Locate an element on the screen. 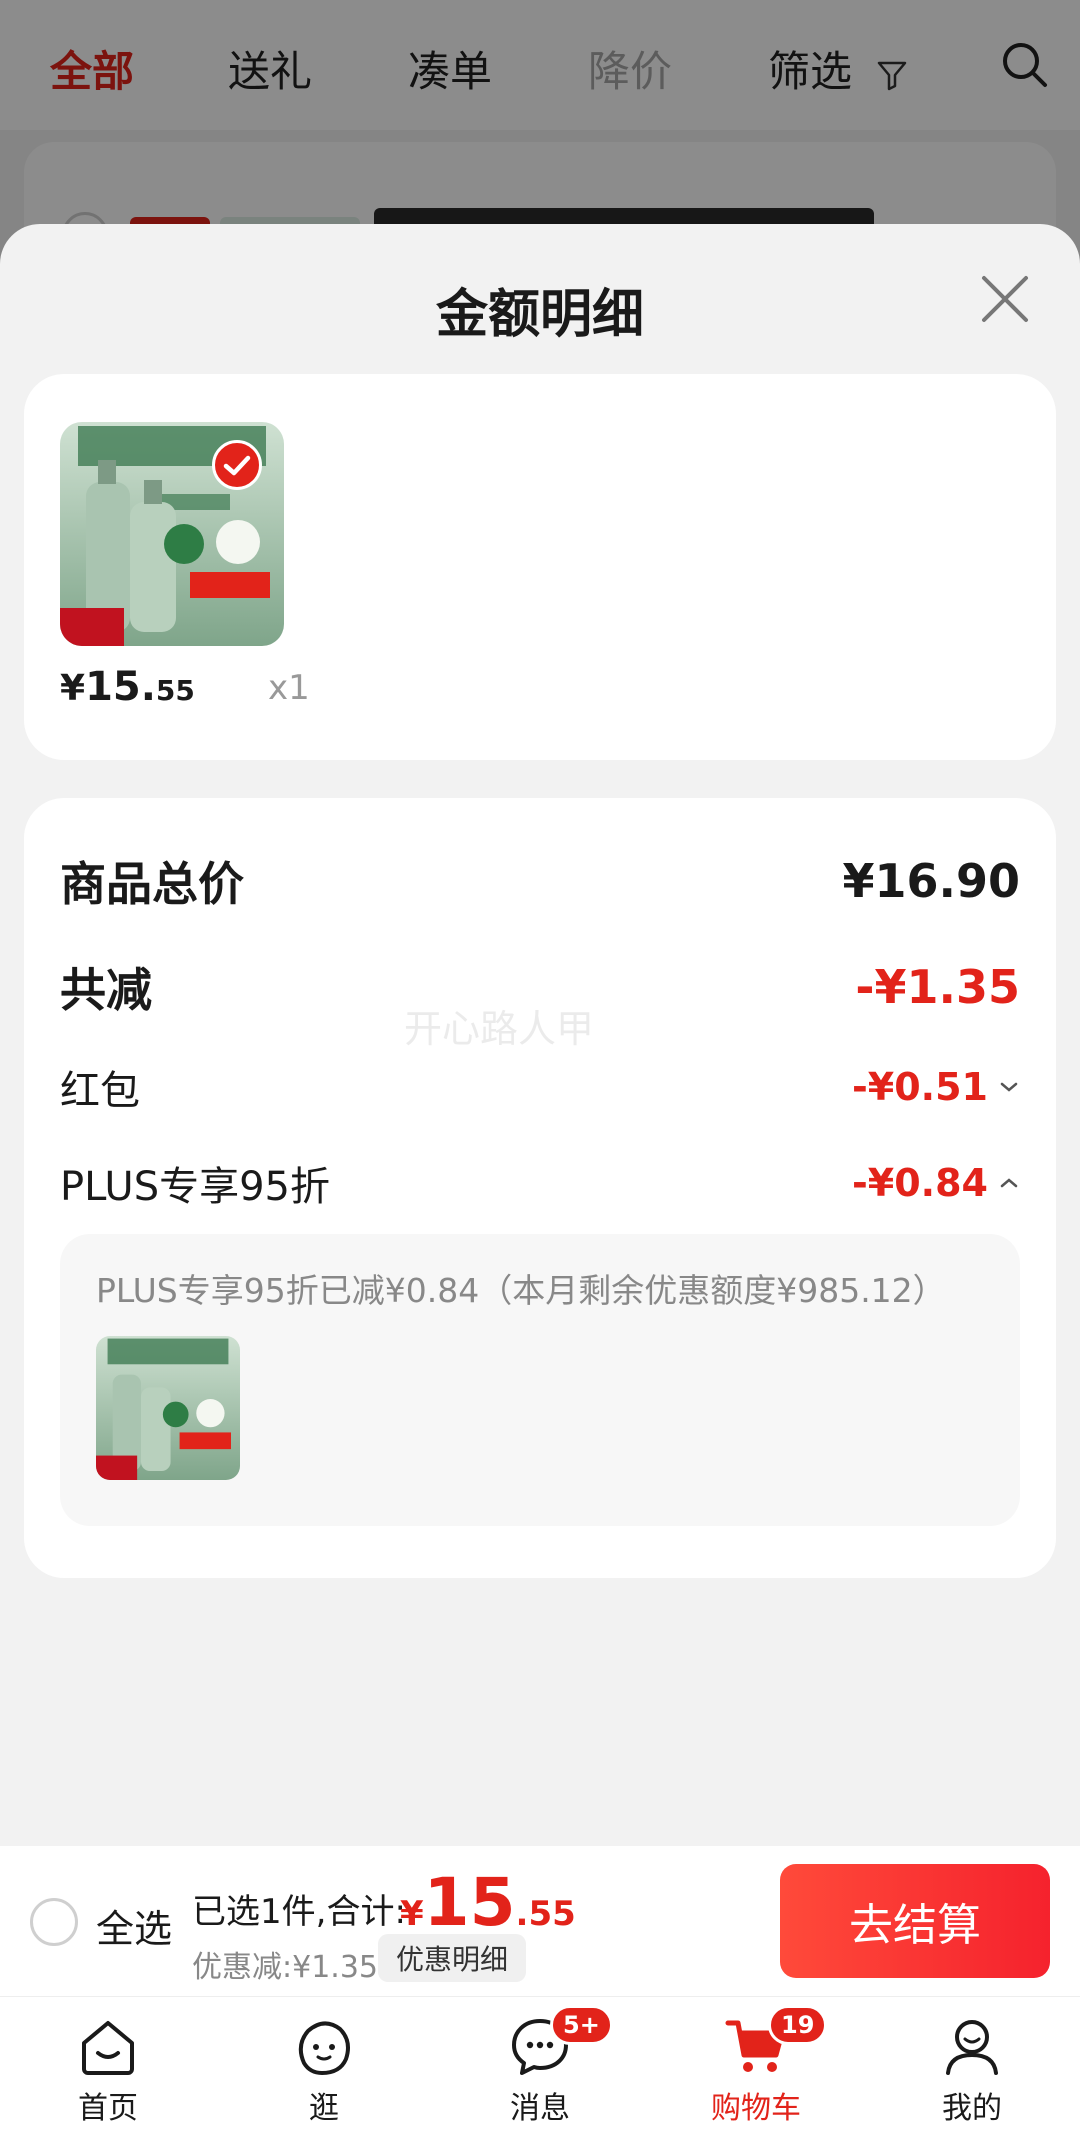 The height and width of the screenshot is (2144, 1080). browse-icon is located at coordinates (324, 2048).